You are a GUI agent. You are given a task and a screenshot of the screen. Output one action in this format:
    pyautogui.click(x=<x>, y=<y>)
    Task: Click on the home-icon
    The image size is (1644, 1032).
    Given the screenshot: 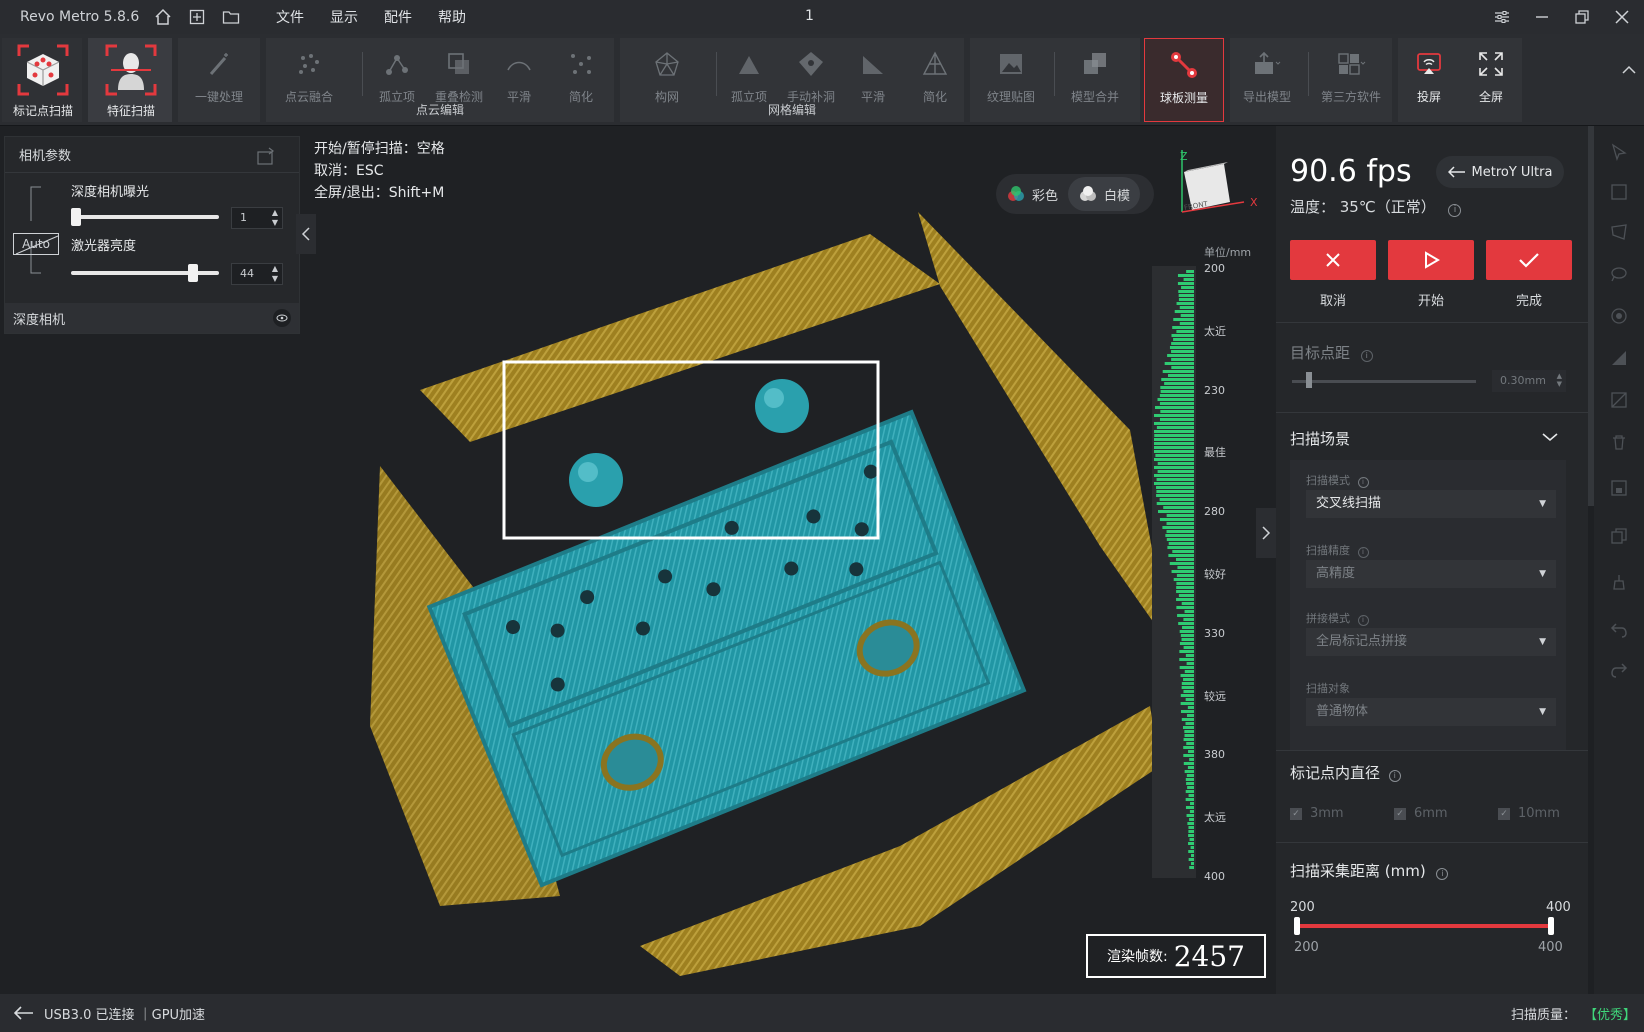 What is the action you would take?
    pyautogui.click(x=163, y=17)
    